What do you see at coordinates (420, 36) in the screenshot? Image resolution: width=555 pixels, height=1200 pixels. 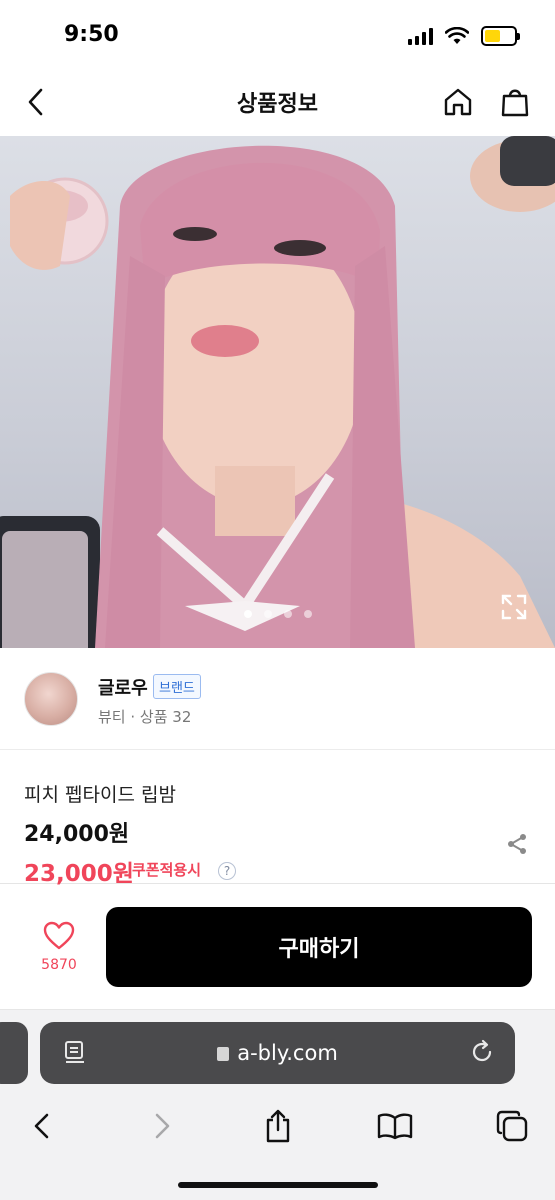 I see `cellular-signal-icon` at bounding box center [420, 36].